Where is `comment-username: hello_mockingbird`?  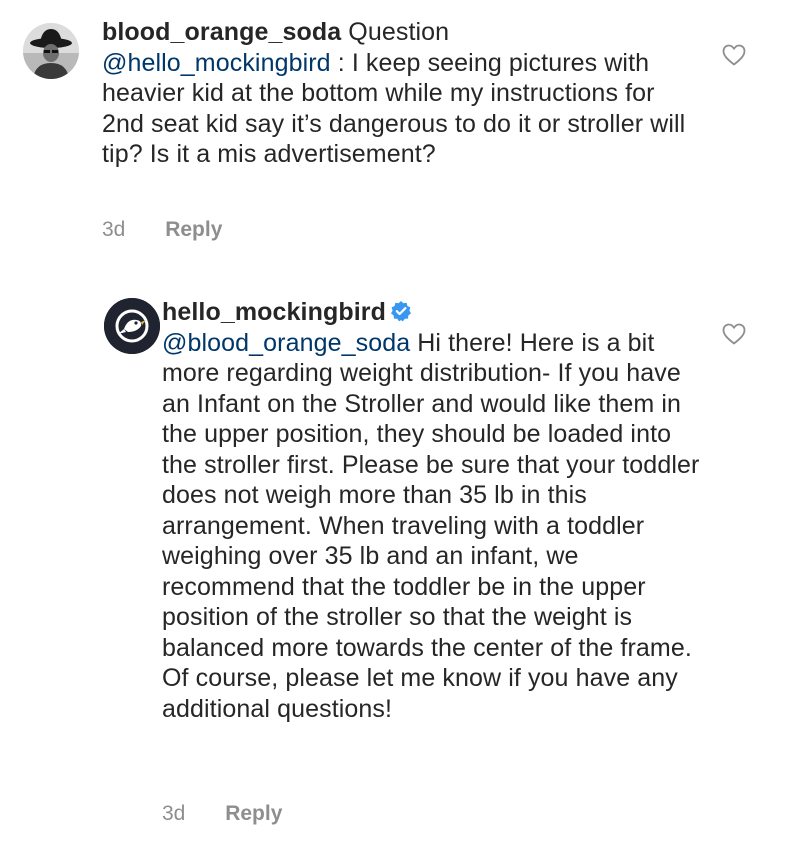
comment-username: hello_mockingbird is located at coordinates (274, 312).